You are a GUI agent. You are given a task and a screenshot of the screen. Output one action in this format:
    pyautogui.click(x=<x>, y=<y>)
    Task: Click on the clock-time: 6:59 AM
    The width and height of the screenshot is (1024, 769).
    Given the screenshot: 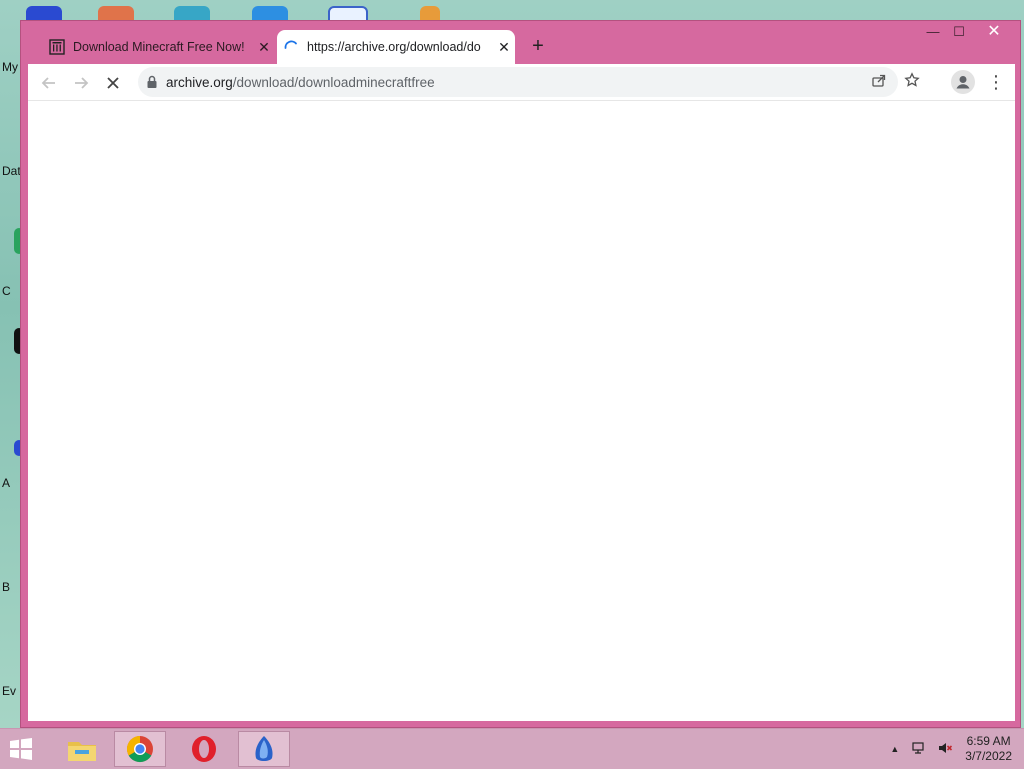 What is the action you would take?
    pyautogui.click(x=988, y=741)
    